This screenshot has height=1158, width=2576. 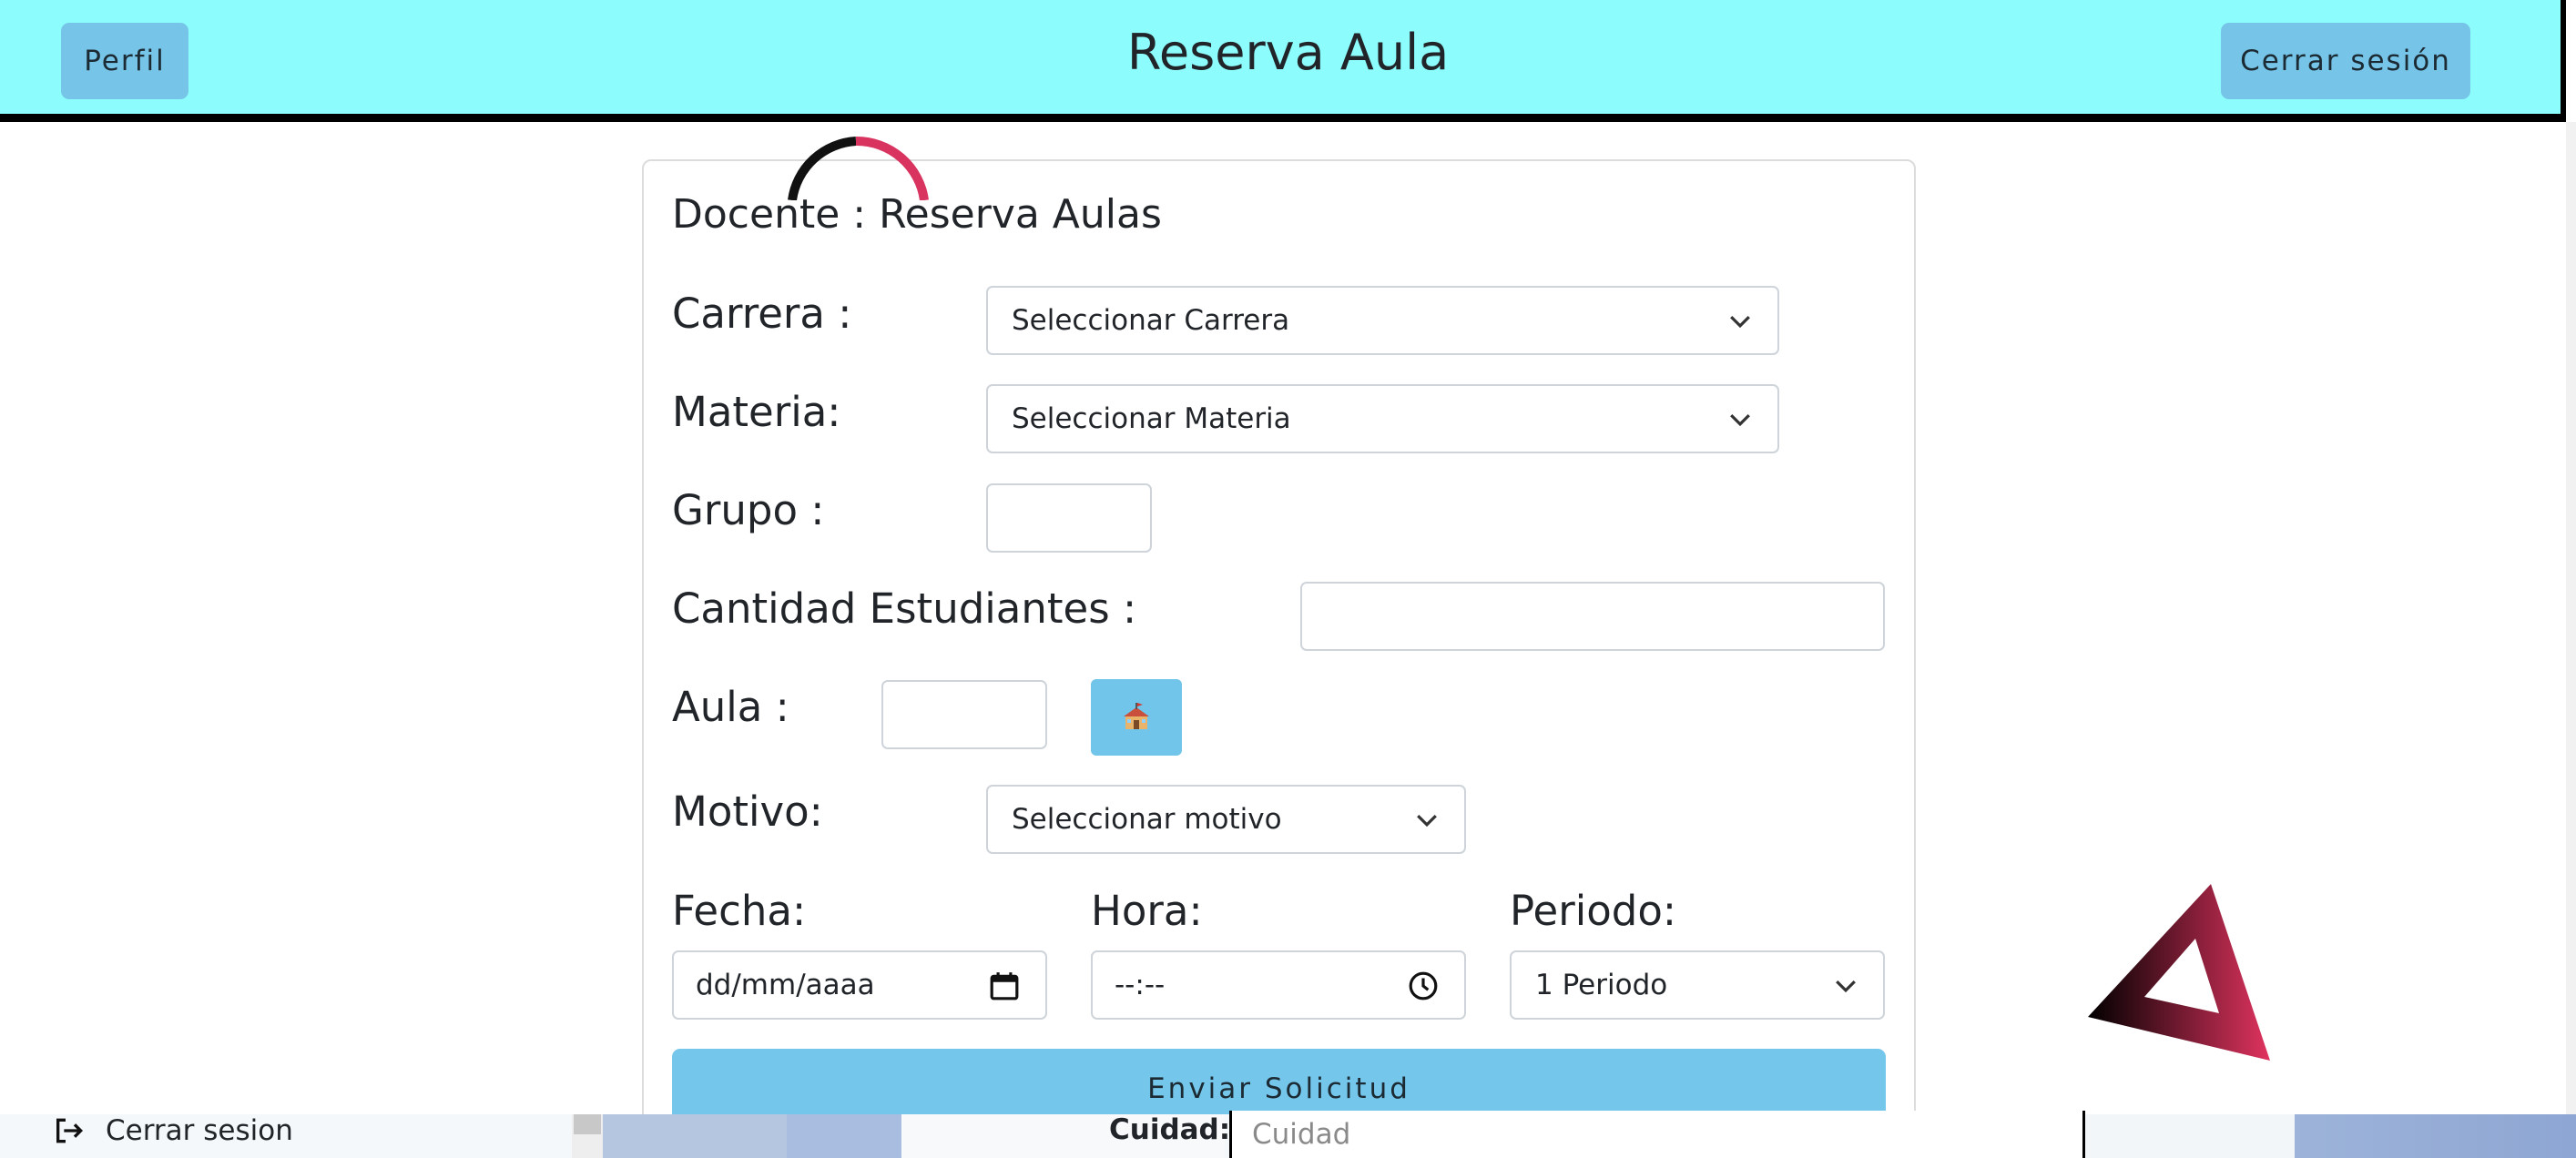 I want to click on periodo-select-value: 1 Periodo, so click(x=1601, y=985).